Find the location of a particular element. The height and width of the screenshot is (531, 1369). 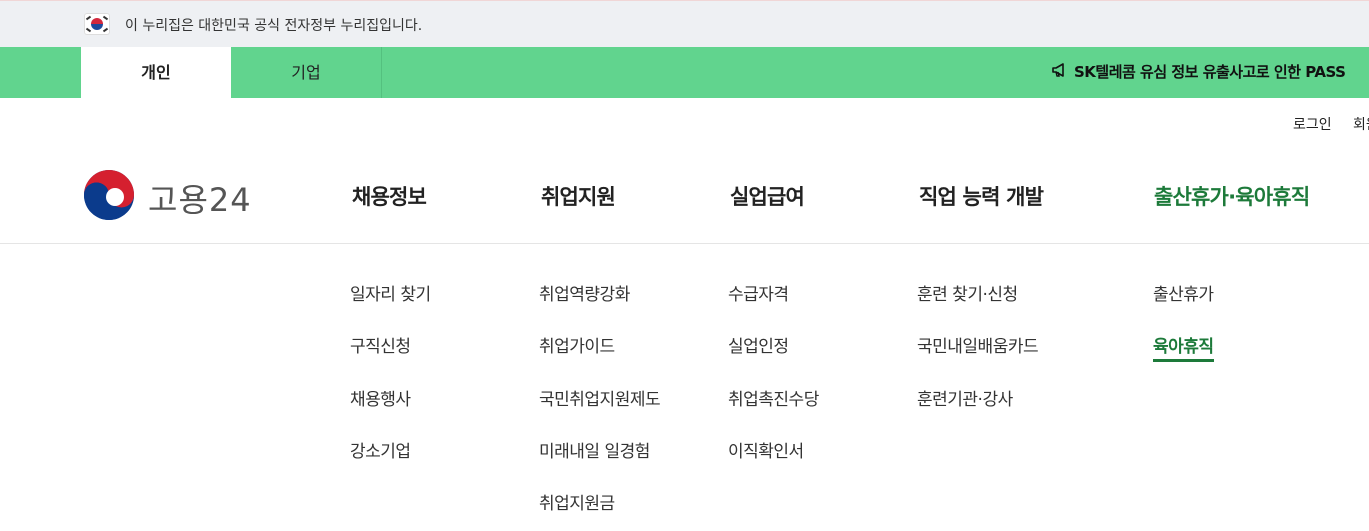

site-logo-text: 고용24 is located at coordinates (200, 198).